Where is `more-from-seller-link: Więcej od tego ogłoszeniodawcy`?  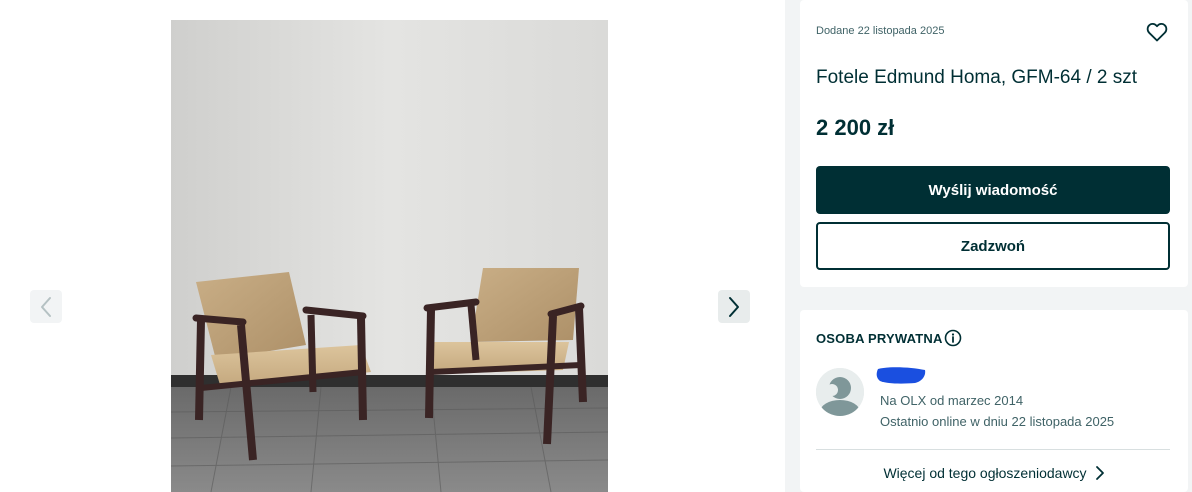 more-from-seller-link: Więcej od tego ogłoszeniodawcy is located at coordinates (994, 473).